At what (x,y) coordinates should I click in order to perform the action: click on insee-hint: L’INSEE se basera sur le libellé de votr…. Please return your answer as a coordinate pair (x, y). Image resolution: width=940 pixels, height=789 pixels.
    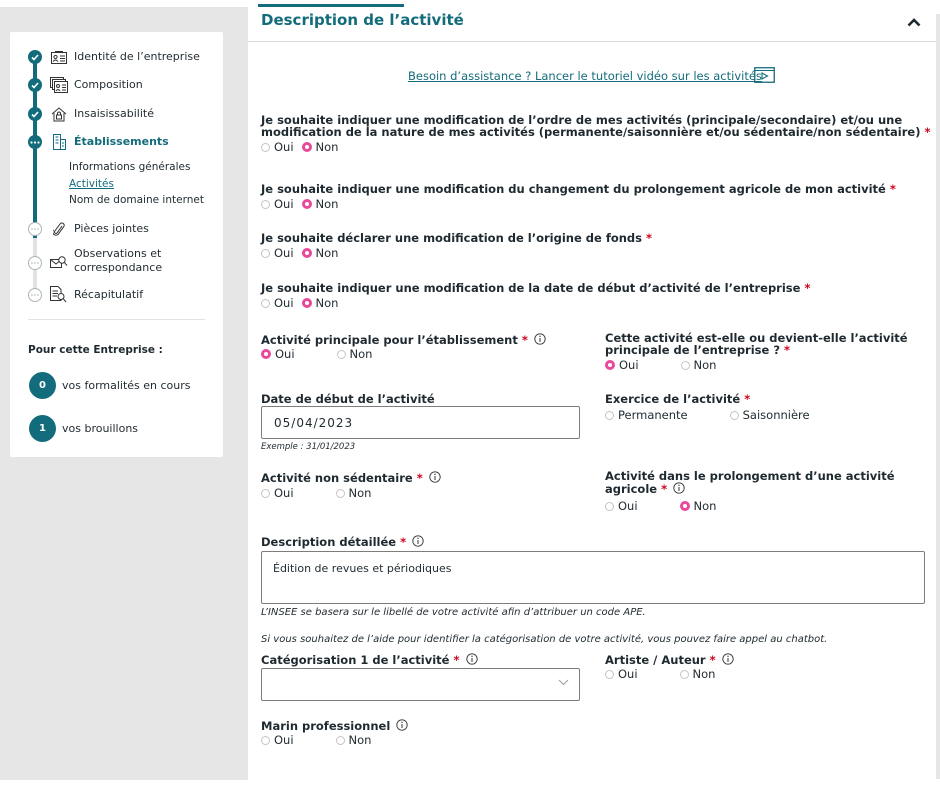
    Looking at the image, I should click on (453, 612).